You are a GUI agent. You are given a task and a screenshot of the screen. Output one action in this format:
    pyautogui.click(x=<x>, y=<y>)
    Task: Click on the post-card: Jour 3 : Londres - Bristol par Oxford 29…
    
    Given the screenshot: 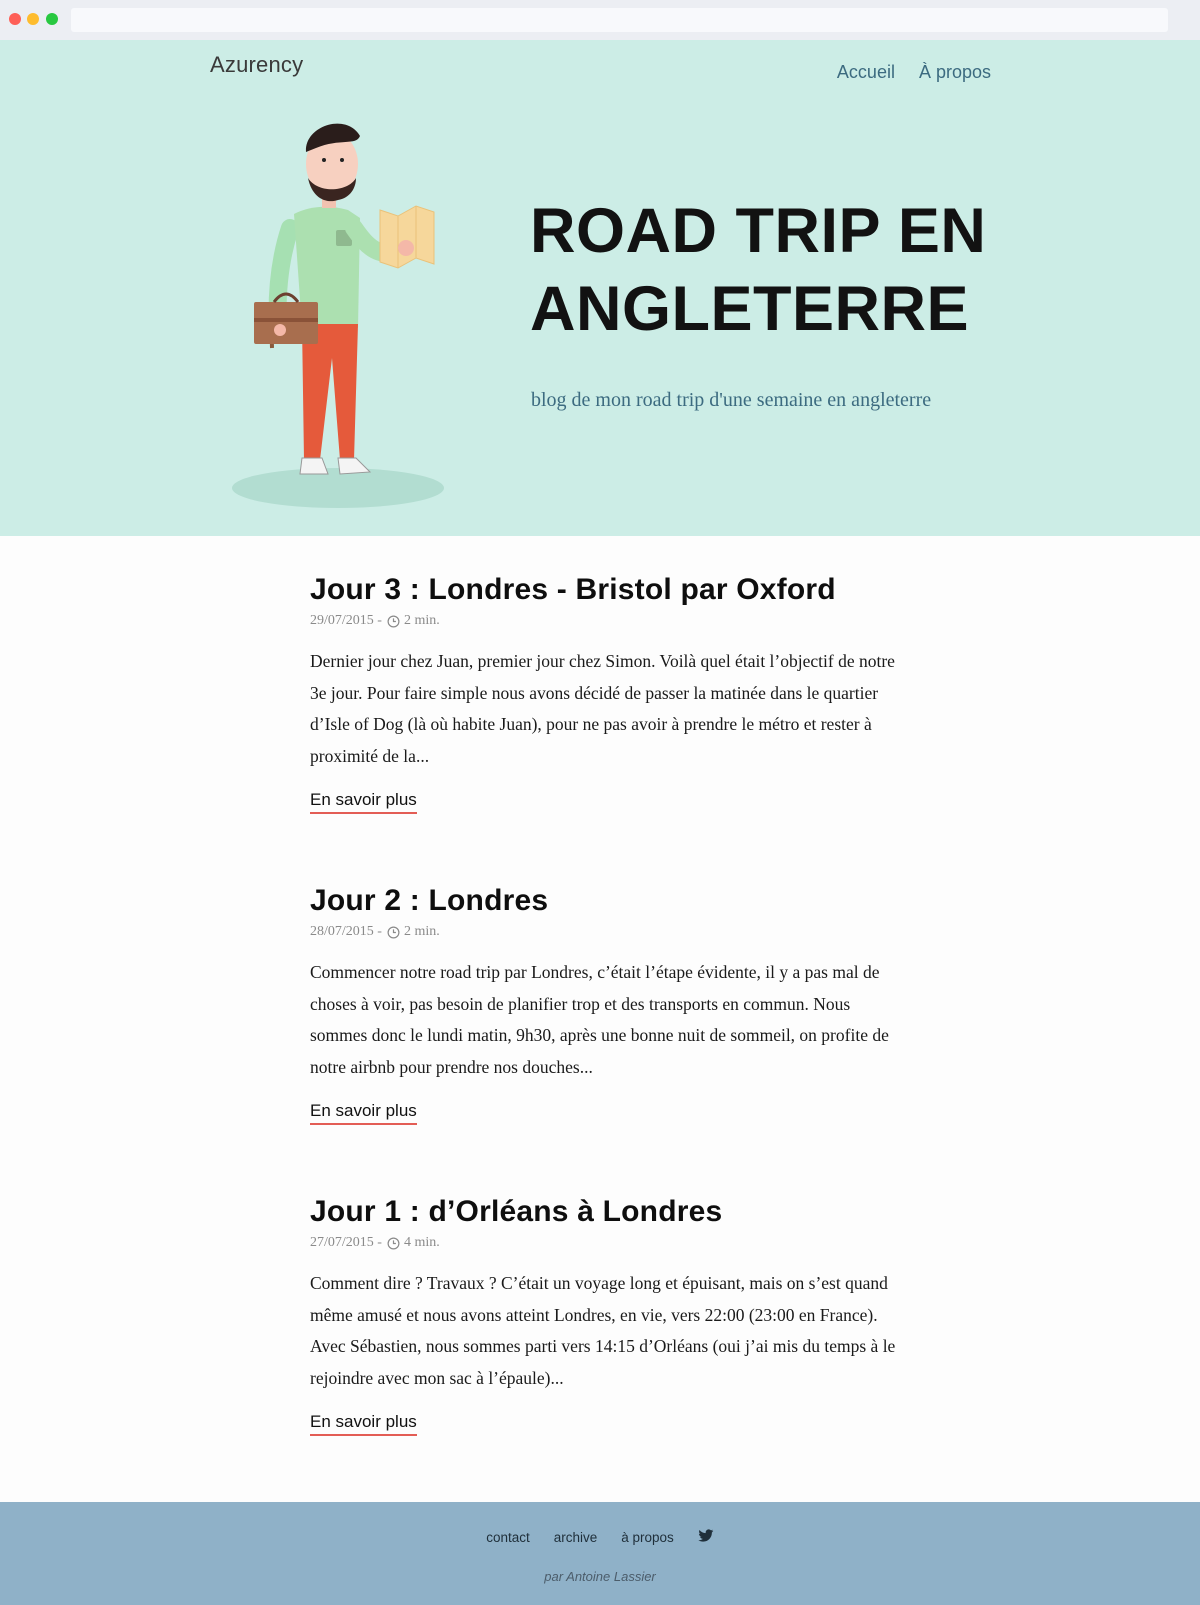 What is the action you would take?
    pyautogui.click(x=605, y=692)
    